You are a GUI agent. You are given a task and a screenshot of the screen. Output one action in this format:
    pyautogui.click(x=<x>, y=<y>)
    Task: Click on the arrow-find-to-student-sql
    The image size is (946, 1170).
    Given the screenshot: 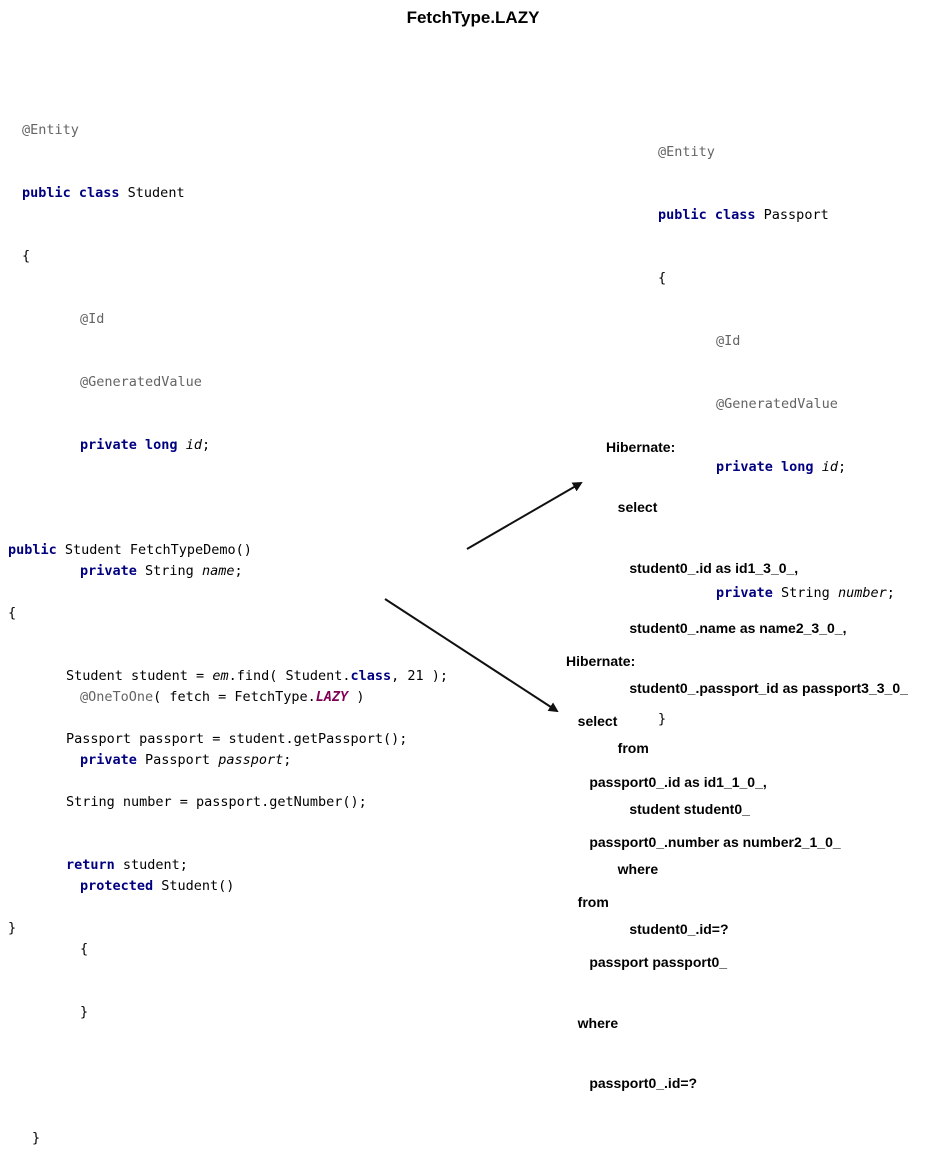 What is the action you would take?
    pyautogui.click(x=524, y=515)
    